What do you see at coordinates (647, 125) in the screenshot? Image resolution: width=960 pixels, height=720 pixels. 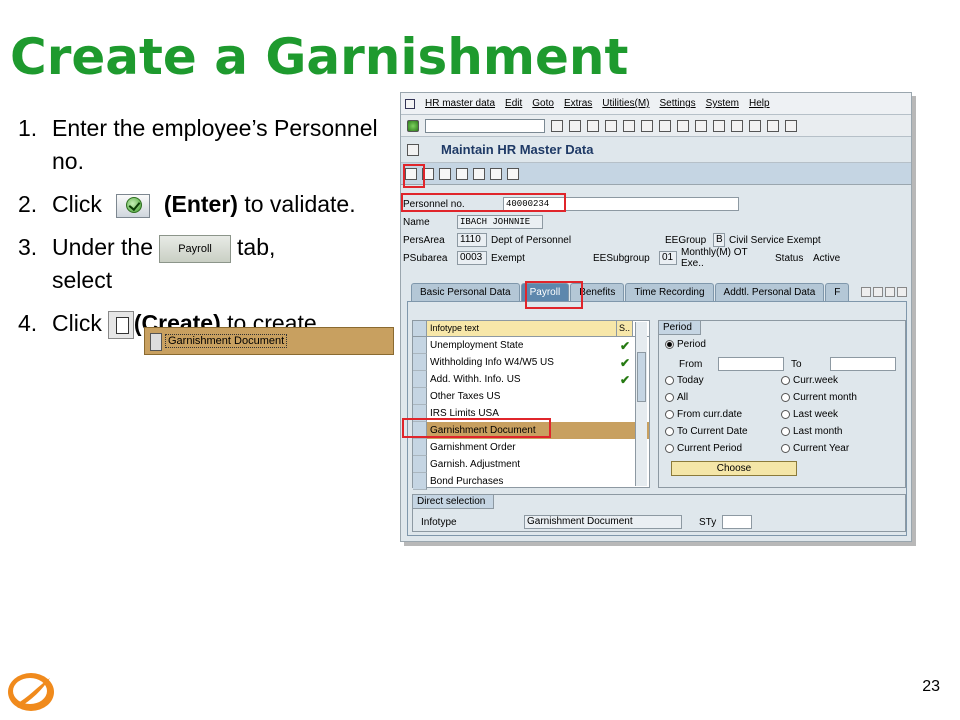 I see `find-icon` at bounding box center [647, 125].